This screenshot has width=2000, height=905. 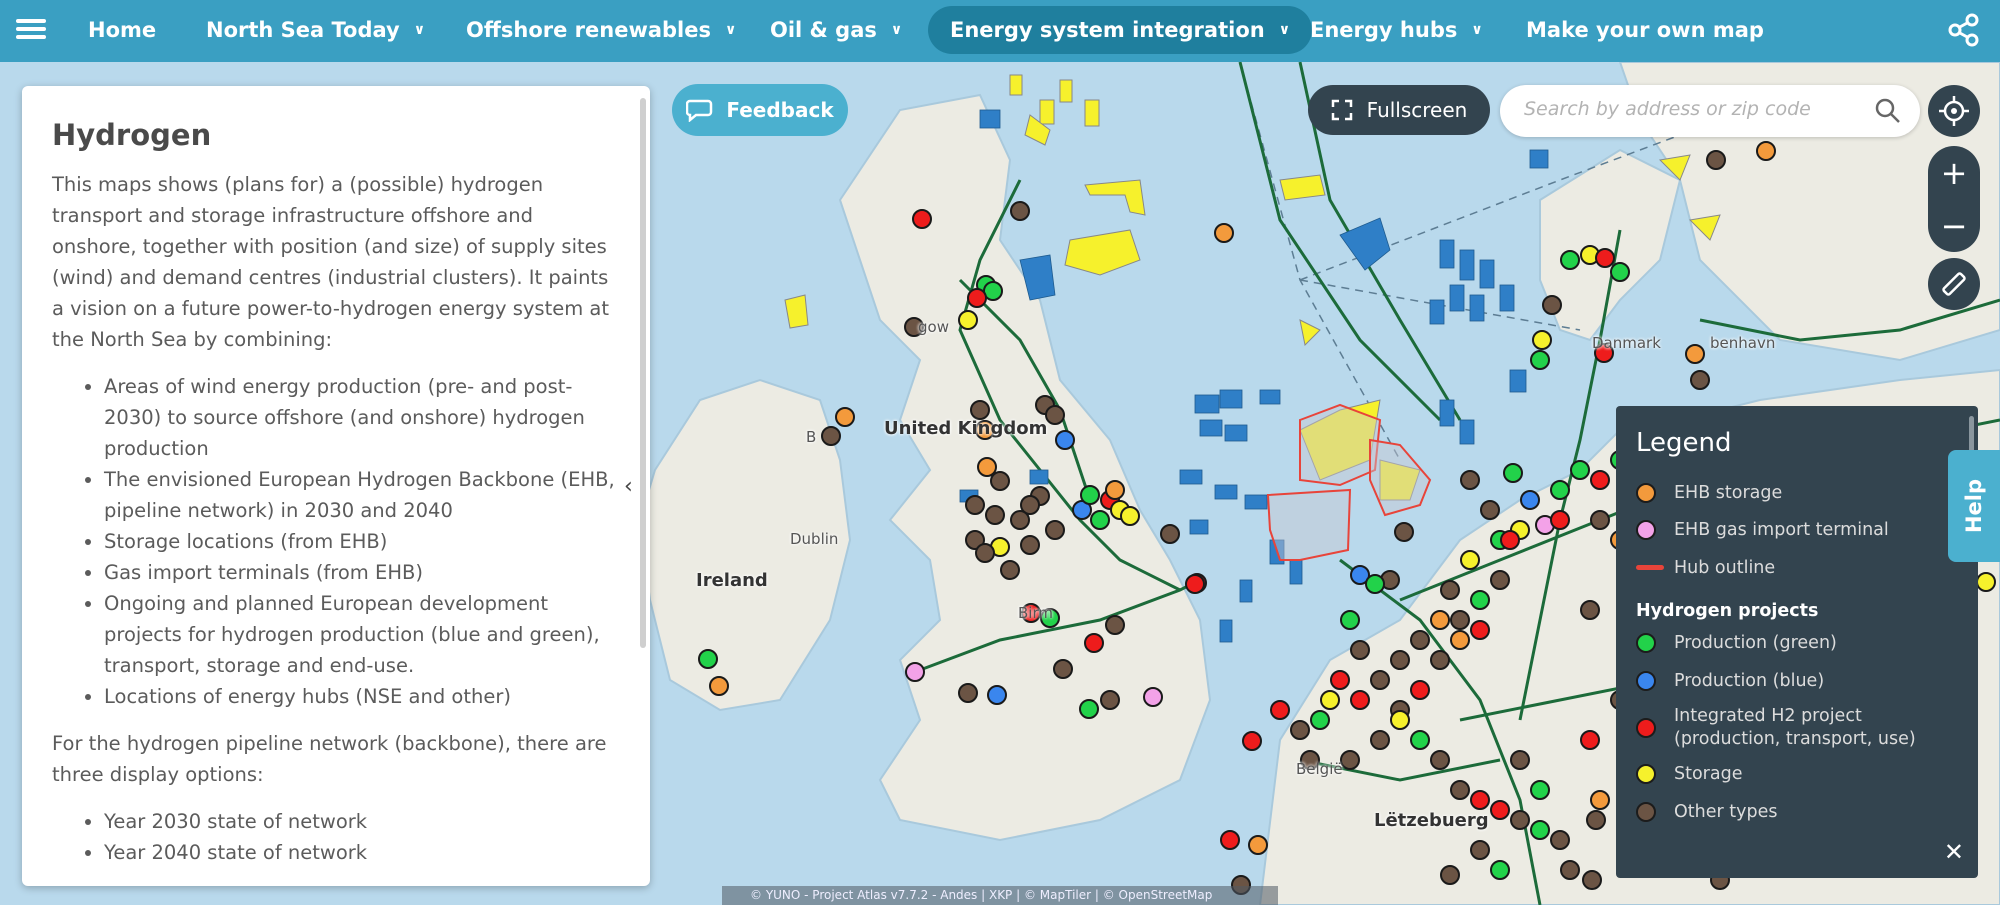 I want to click on zoom-out-button: −, so click(x=1954, y=225).